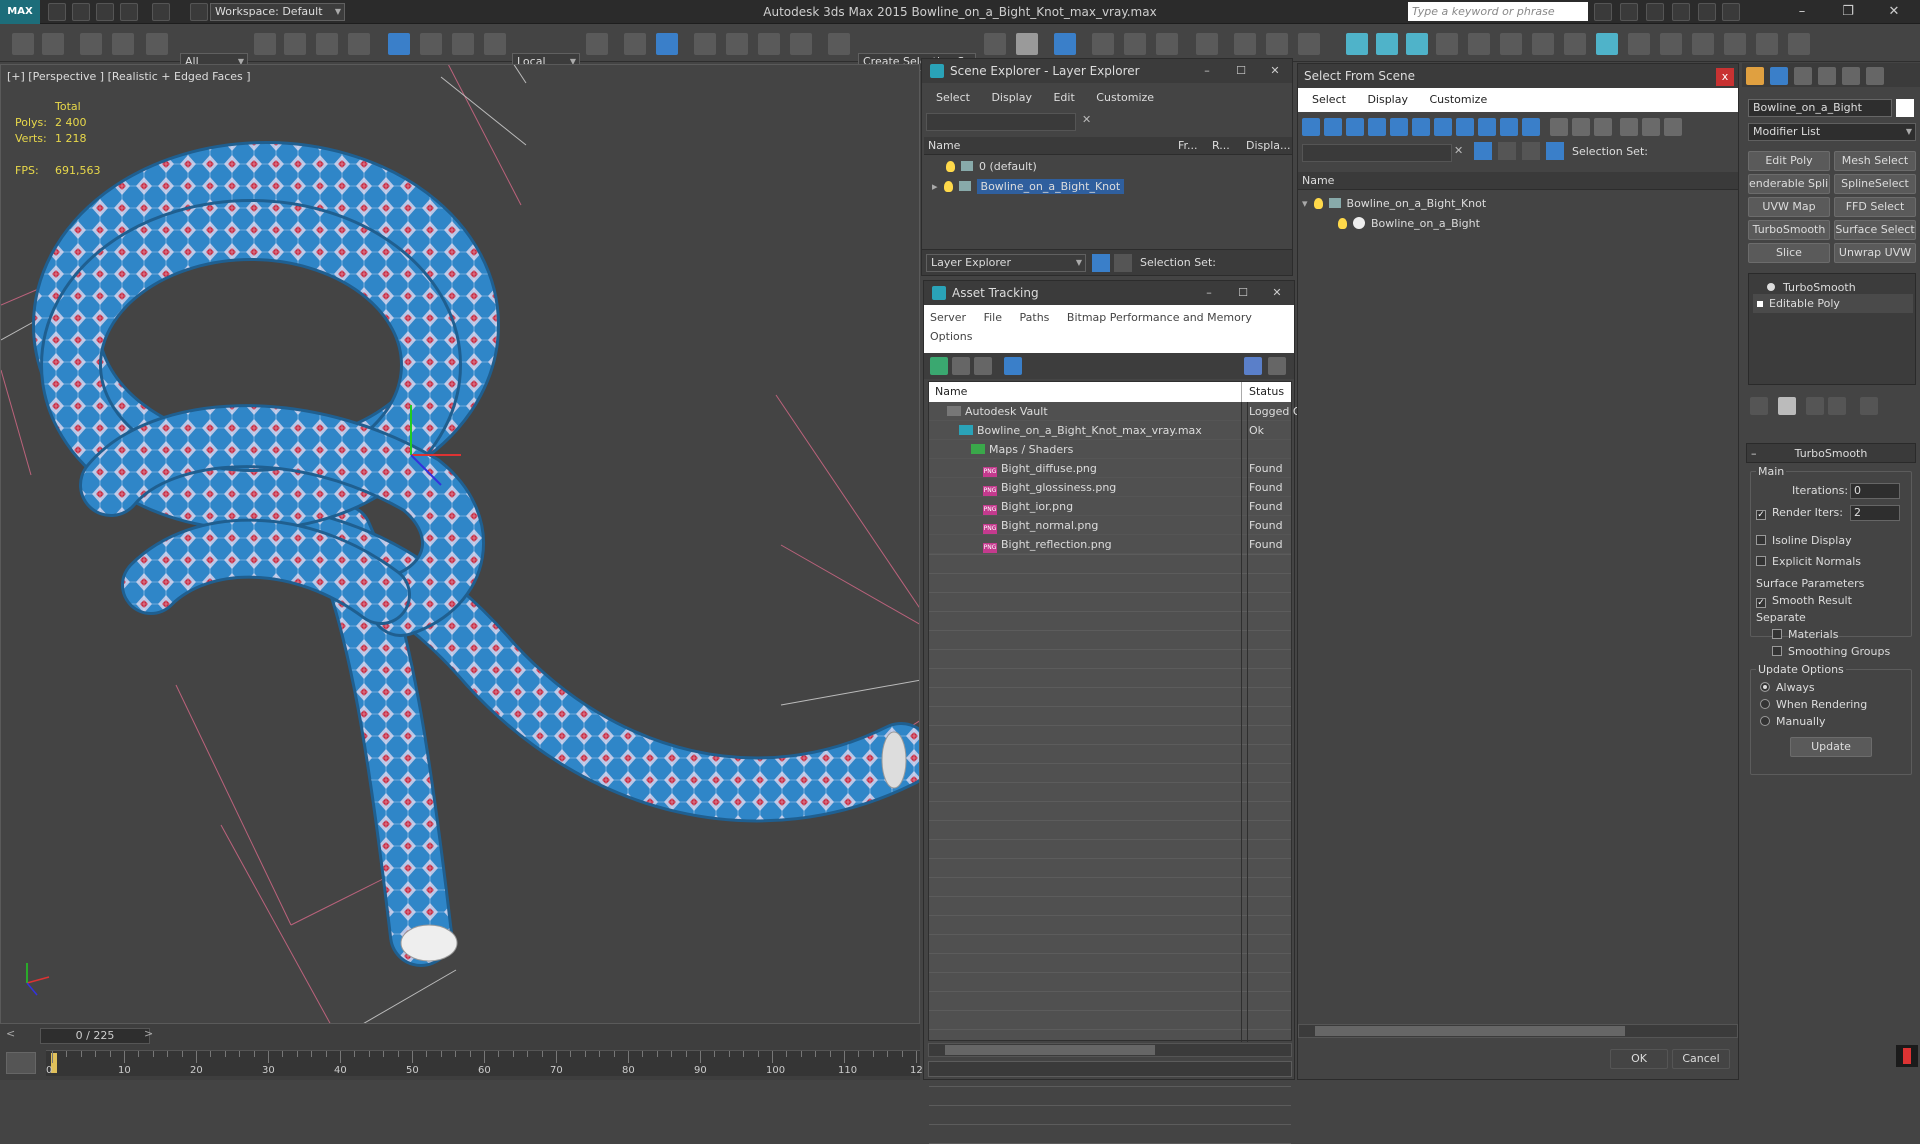 The image size is (1920, 1144). I want to click on menu-edit: Edit, so click(1063, 97).